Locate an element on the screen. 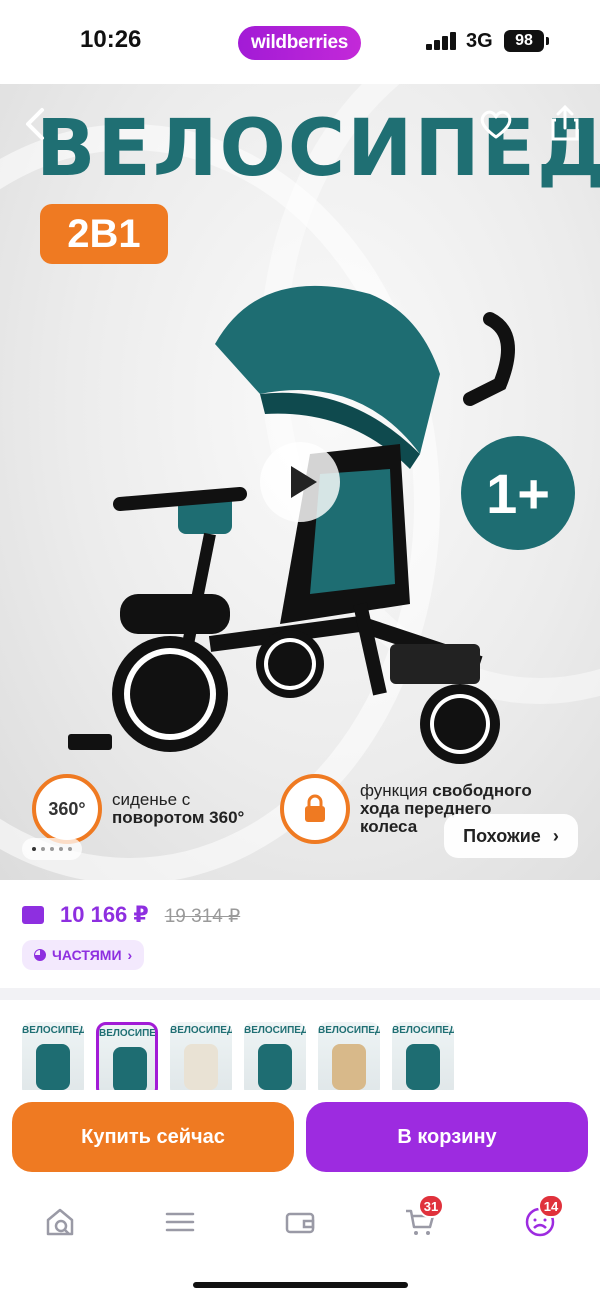 The width and height of the screenshot is (600, 1300). network-label: 3G is located at coordinates (479, 41).